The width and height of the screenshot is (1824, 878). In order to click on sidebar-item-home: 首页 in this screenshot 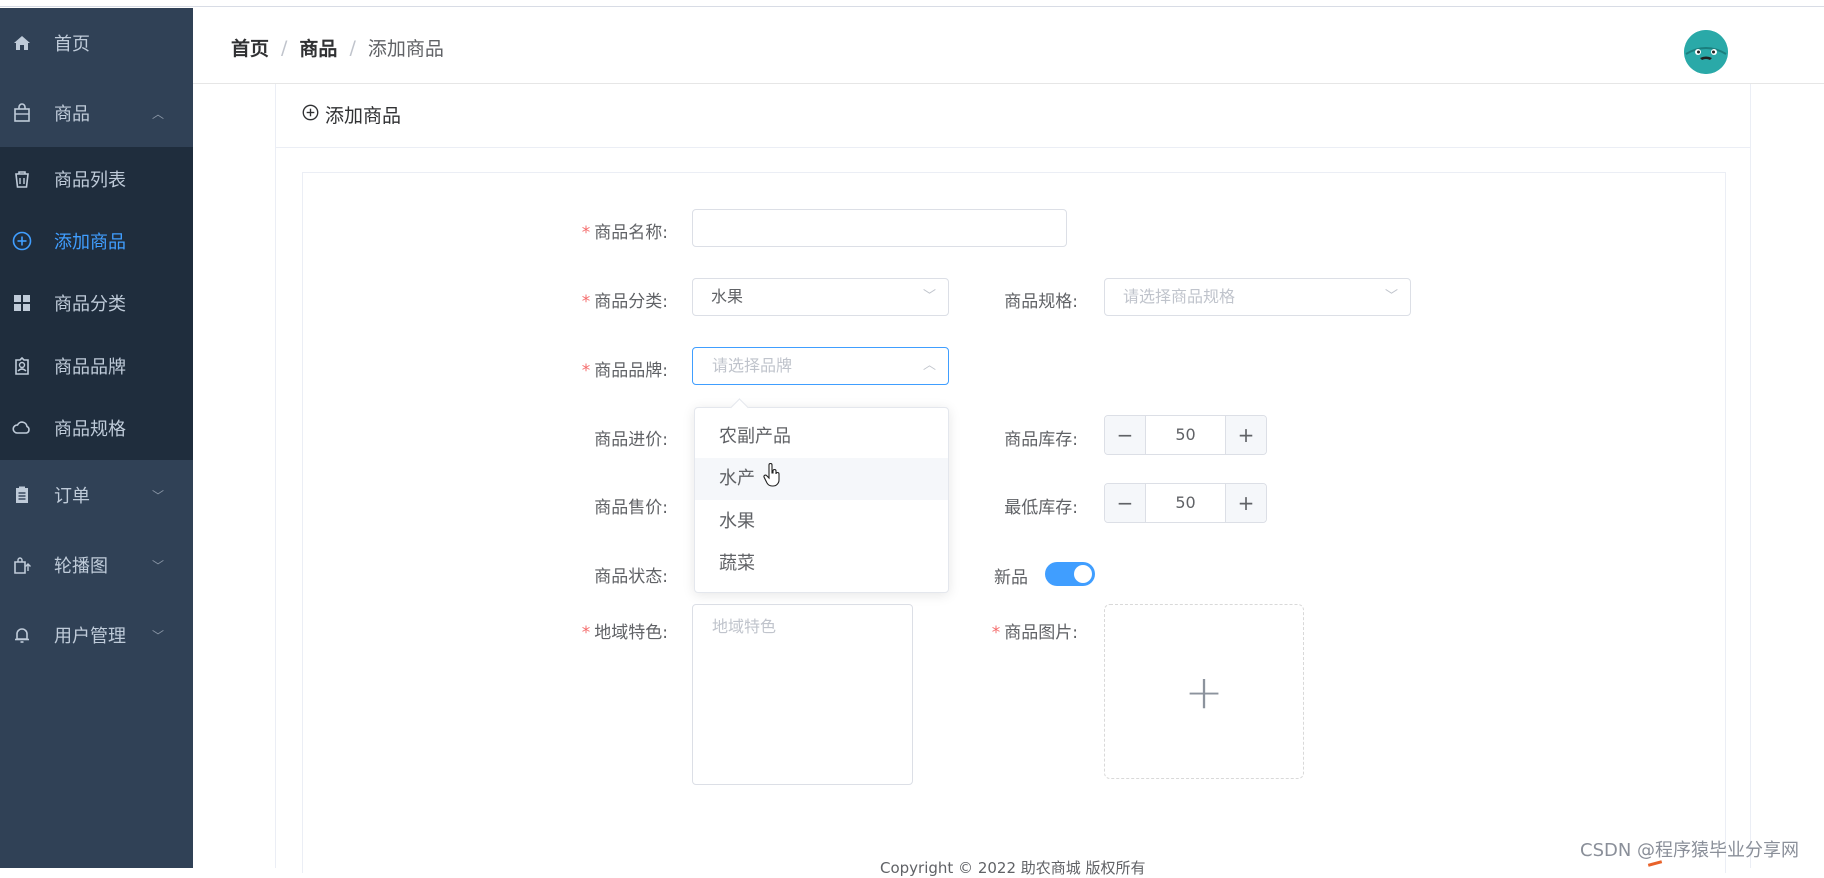, I will do `click(96, 43)`.